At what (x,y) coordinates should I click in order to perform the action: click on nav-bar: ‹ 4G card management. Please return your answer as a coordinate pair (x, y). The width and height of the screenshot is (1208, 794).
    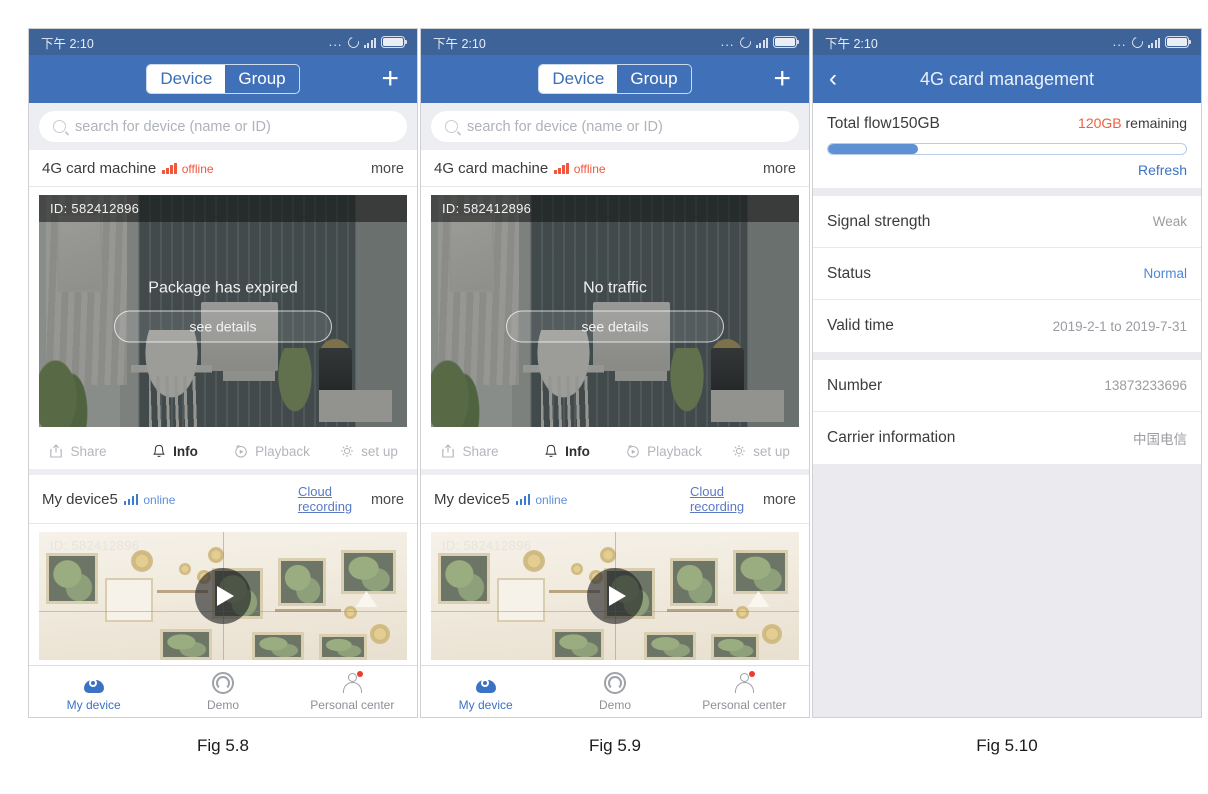
    Looking at the image, I should click on (1007, 79).